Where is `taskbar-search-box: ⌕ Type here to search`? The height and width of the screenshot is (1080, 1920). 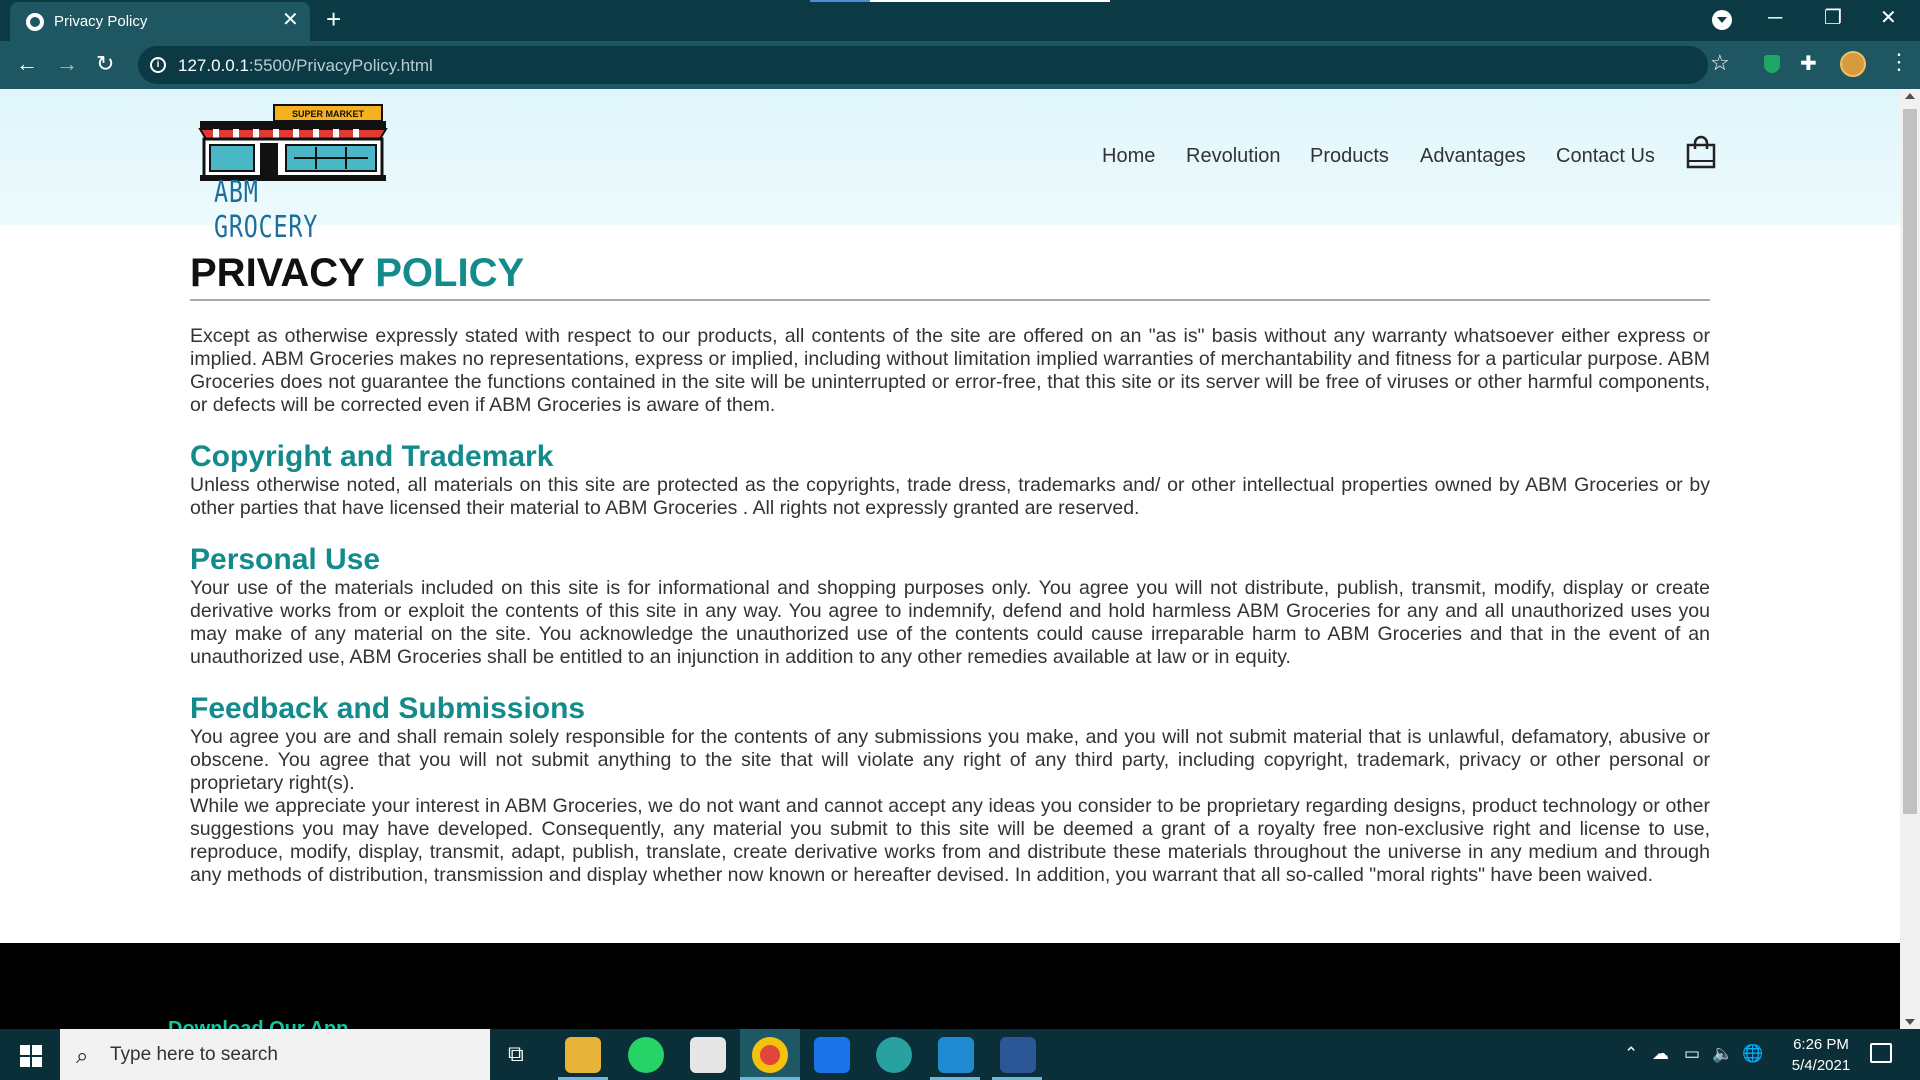 taskbar-search-box: ⌕ Type here to search is located at coordinates (275, 1054).